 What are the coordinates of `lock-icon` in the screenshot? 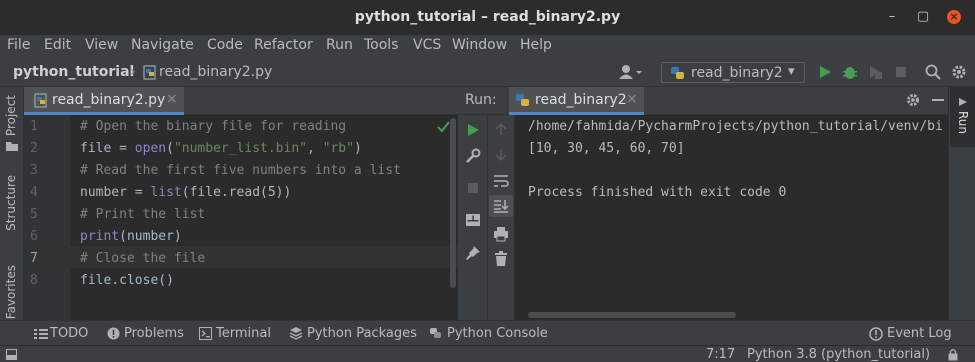 It's located at (953, 354).